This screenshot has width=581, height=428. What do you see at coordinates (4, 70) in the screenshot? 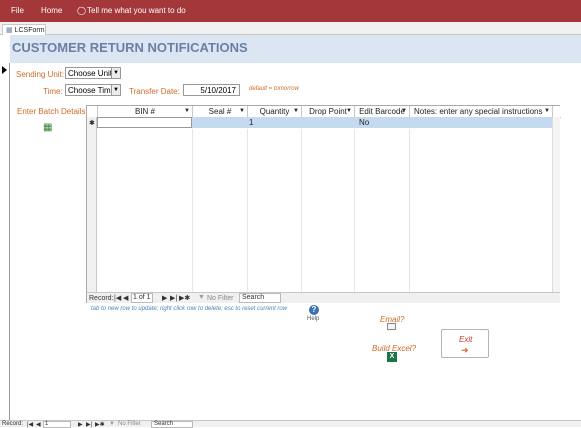
I see `current-record-arrow-icon` at bounding box center [4, 70].